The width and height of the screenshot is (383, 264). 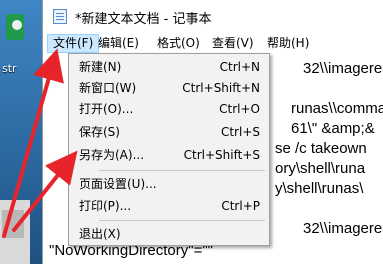 What do you see at coordinates (221, 155) in the screenshot?
I see `menu-item-shortcut: Ctrl+Shift+S` at bounding box center [221, 155].